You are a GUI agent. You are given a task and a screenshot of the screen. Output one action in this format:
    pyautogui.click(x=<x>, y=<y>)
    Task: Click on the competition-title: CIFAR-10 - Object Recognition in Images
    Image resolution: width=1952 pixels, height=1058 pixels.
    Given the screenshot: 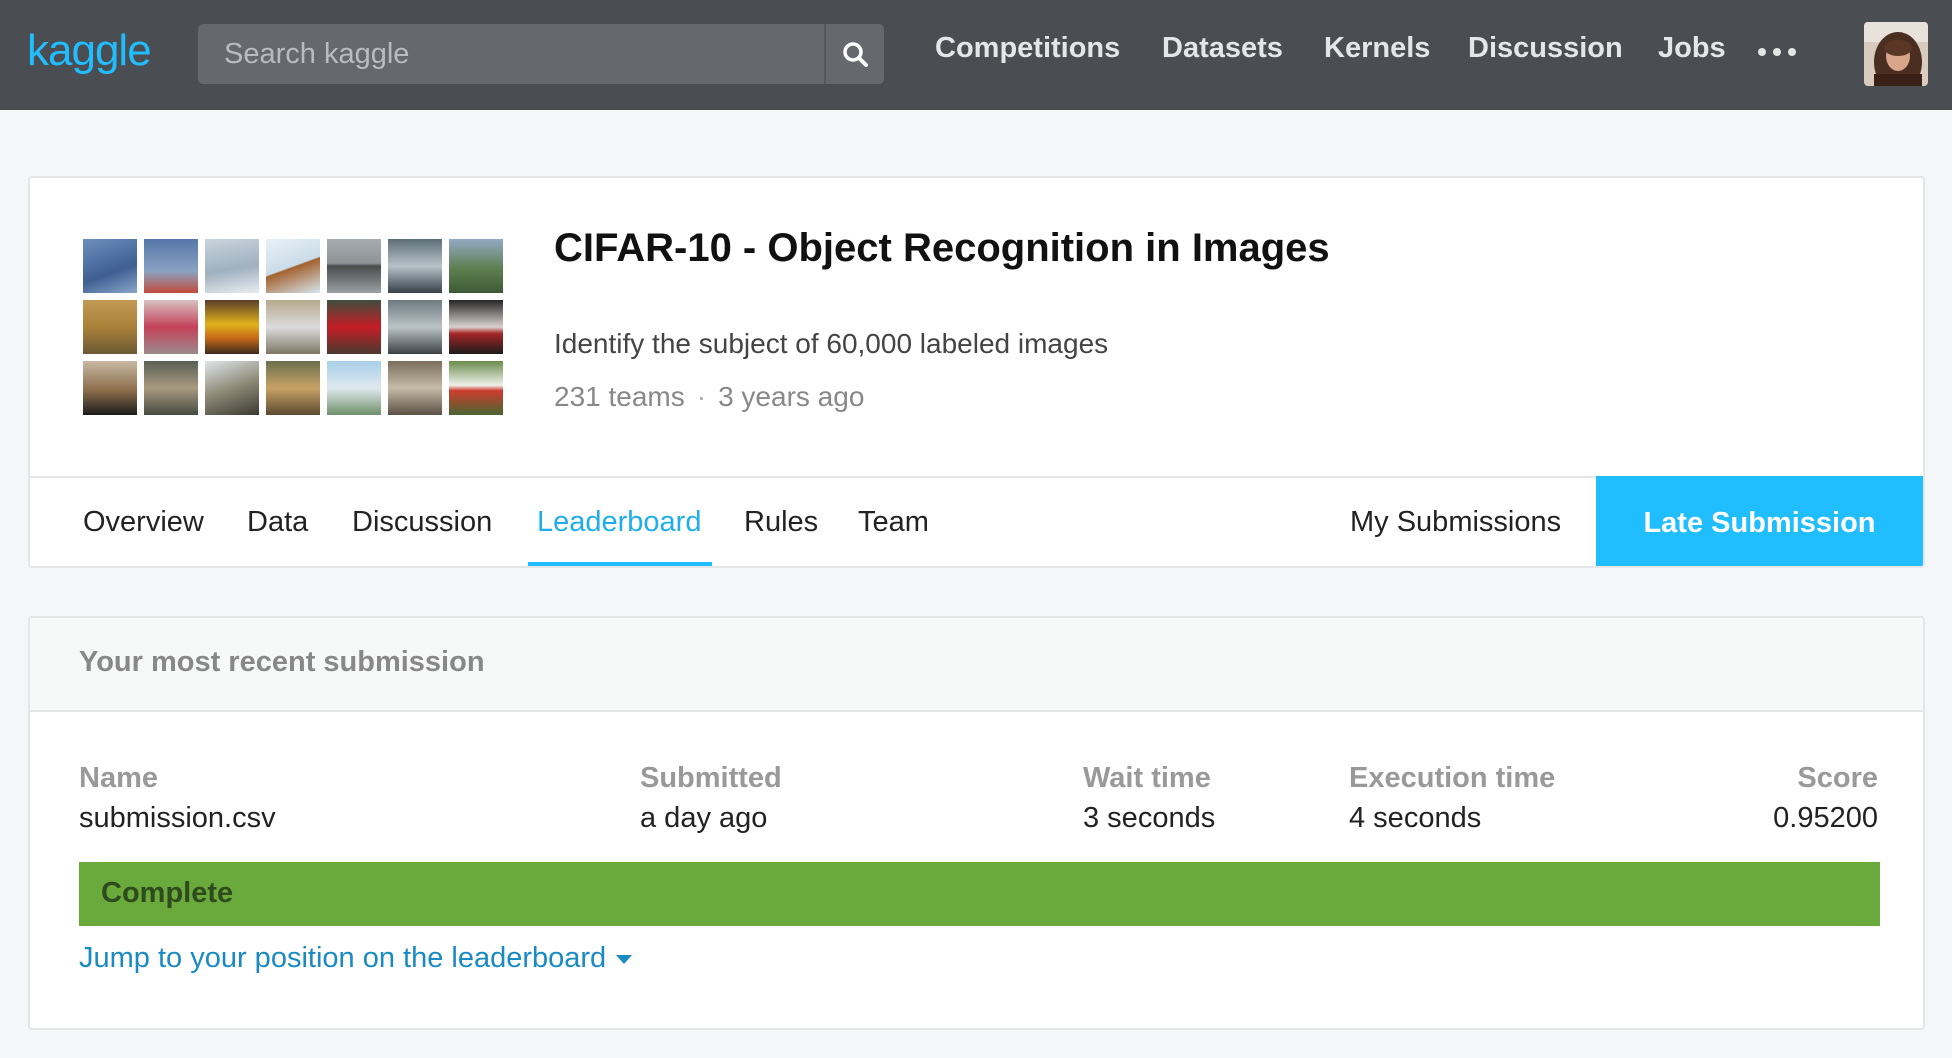 What is the action you would take?
    pyautogui.click(x=942, y=248)
    